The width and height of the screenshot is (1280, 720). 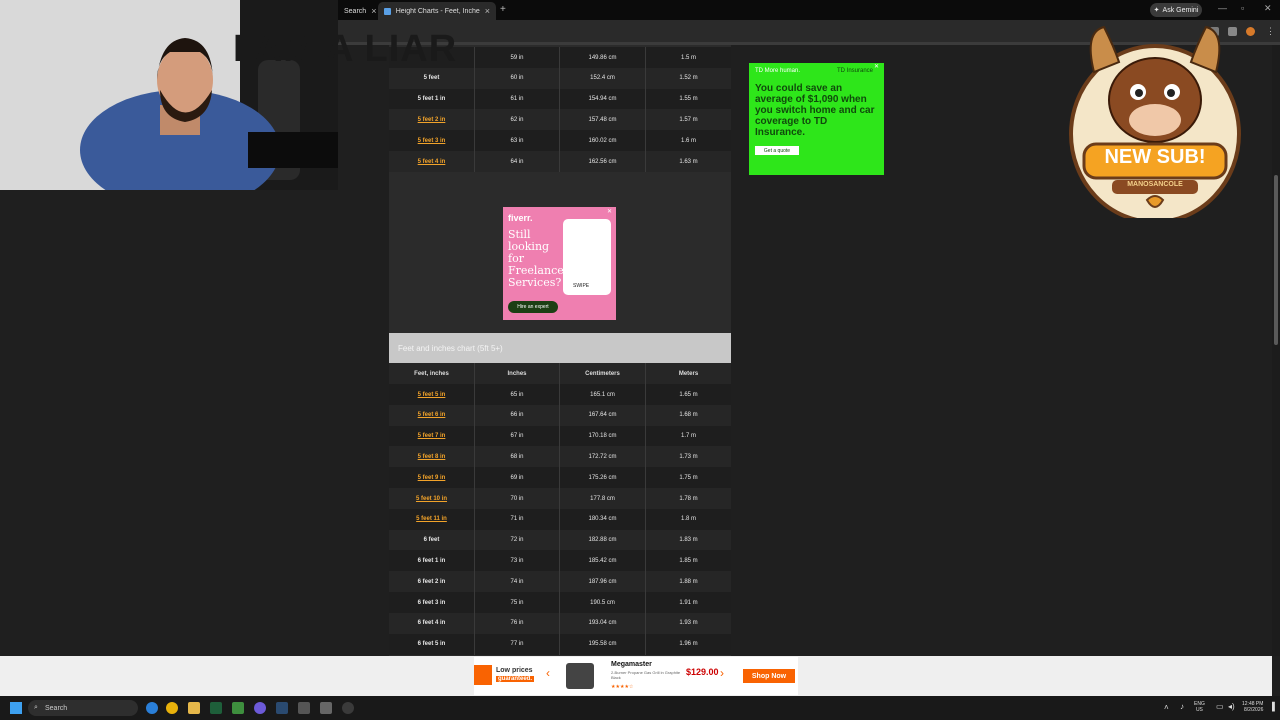 I want to click on search-icon: ⌕, so click(x=36, y=707).